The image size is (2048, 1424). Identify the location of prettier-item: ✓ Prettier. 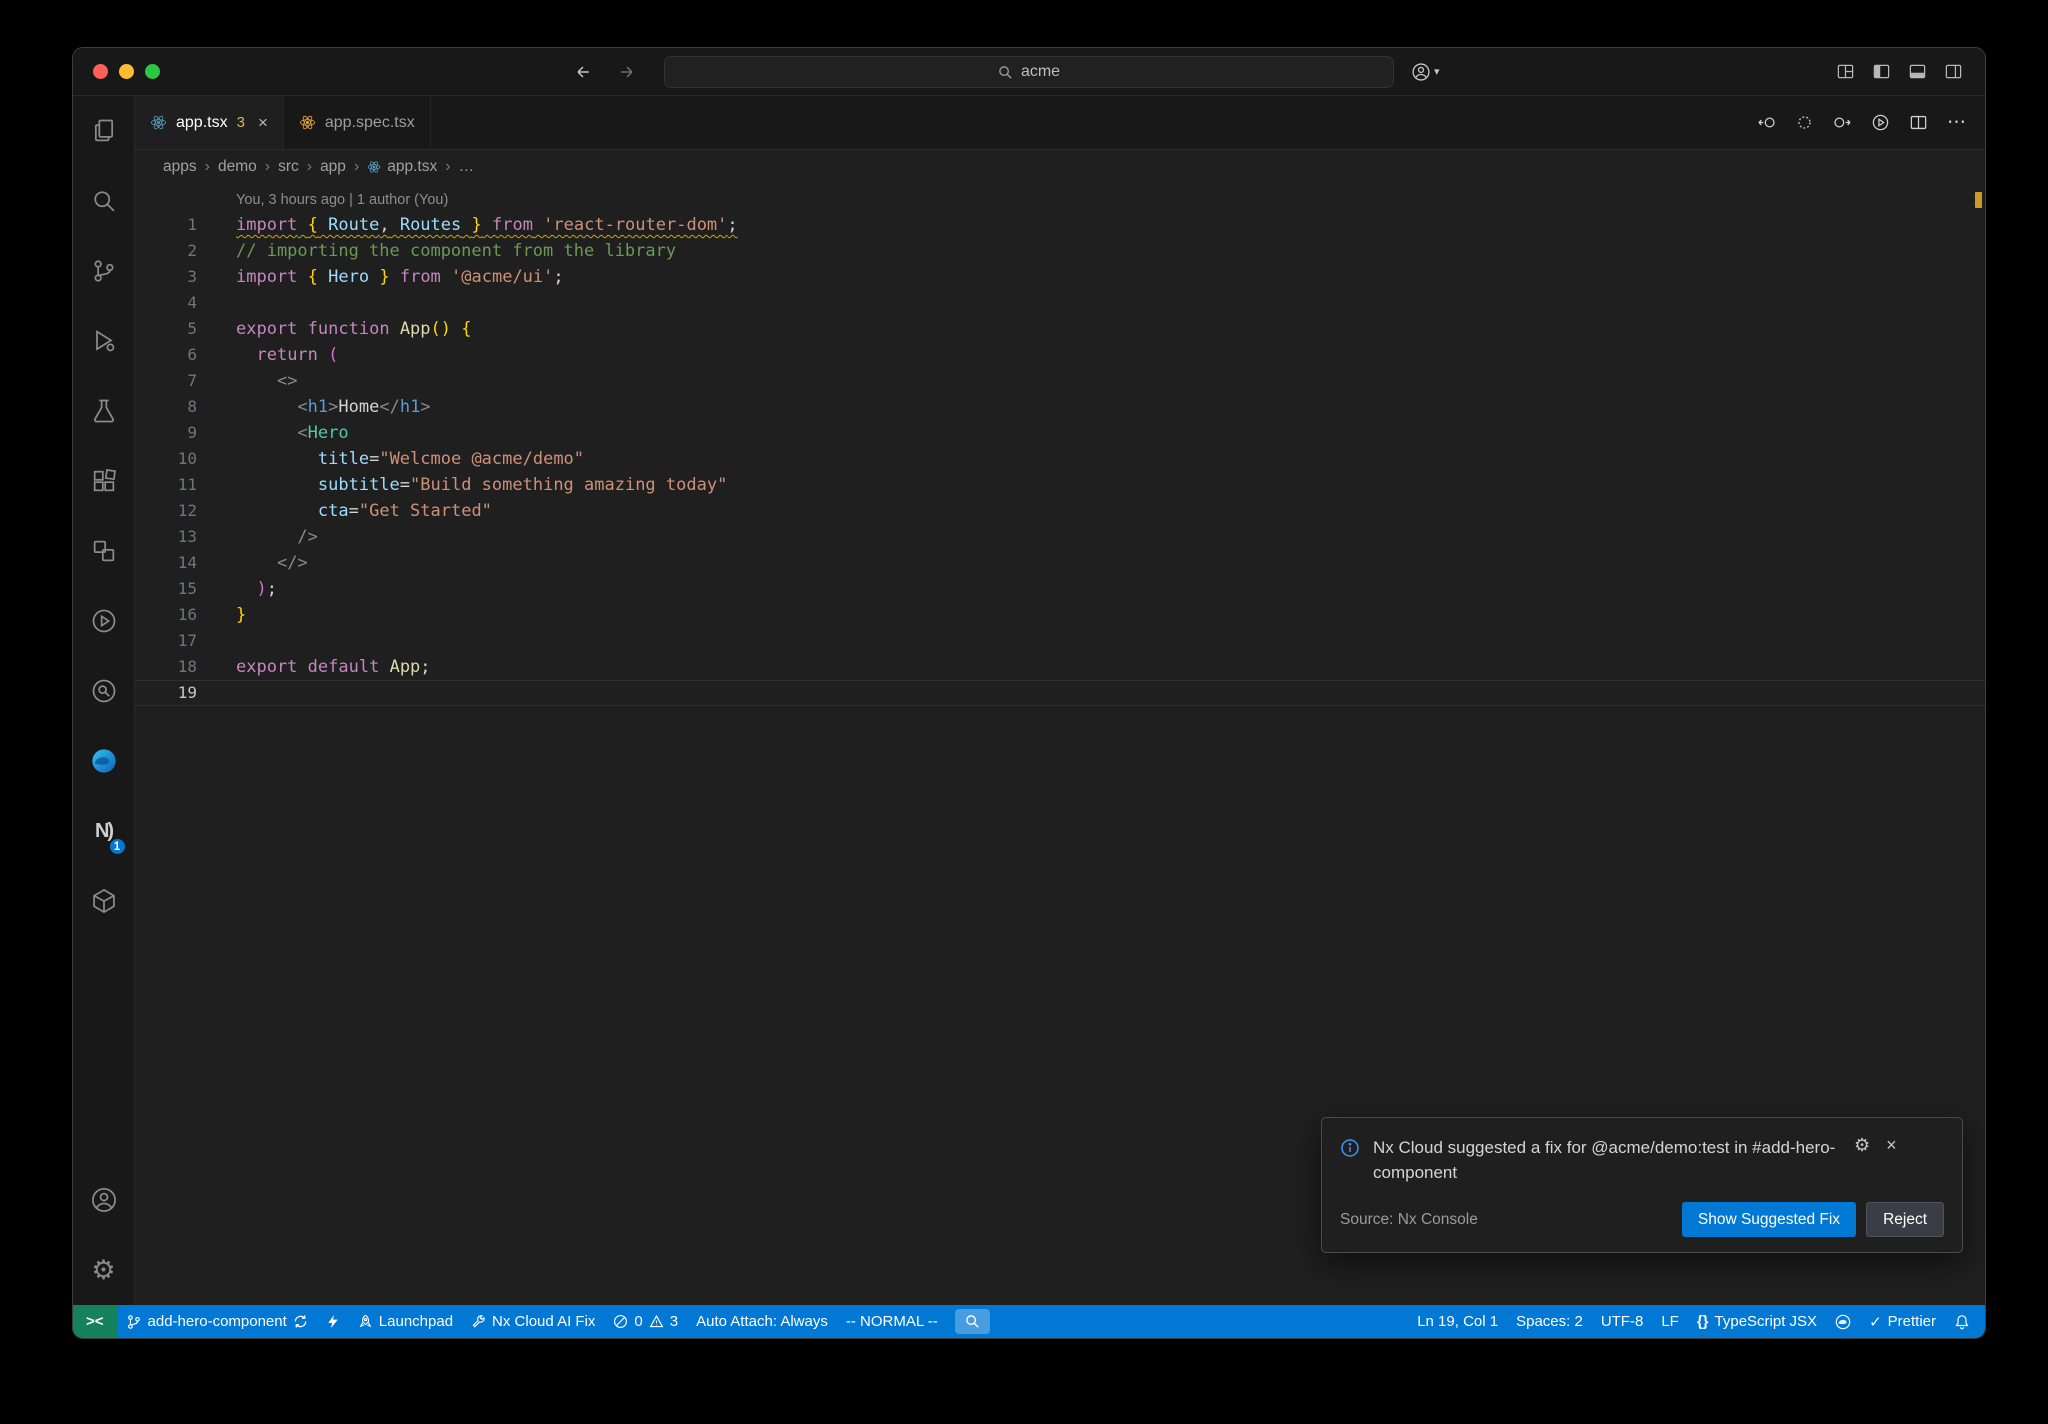
(1902, 1321).